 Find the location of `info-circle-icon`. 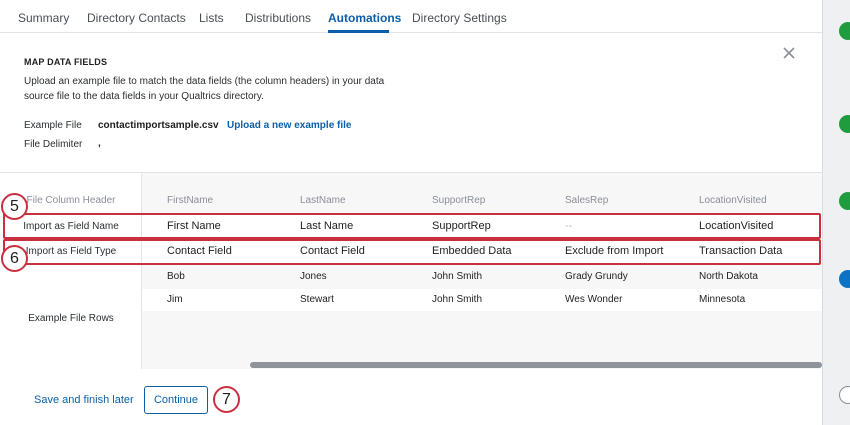

info-circle-icon is located at coordinates (844, 279).